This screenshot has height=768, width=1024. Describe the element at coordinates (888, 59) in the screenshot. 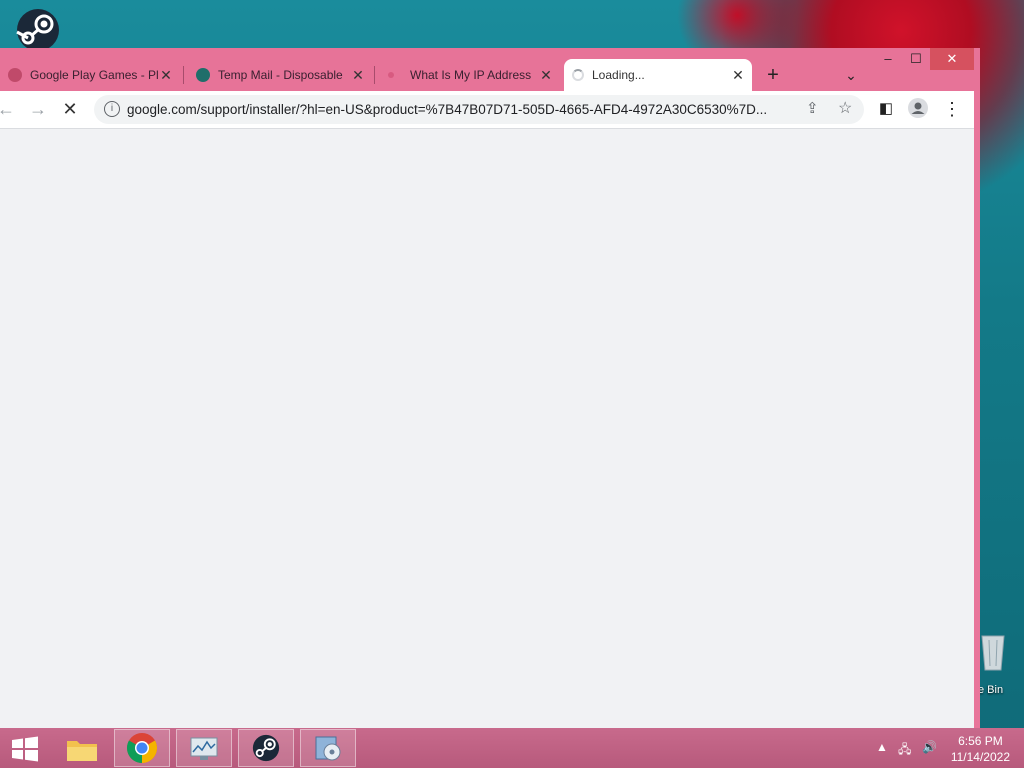

I see `minimize-button: –` at that location.